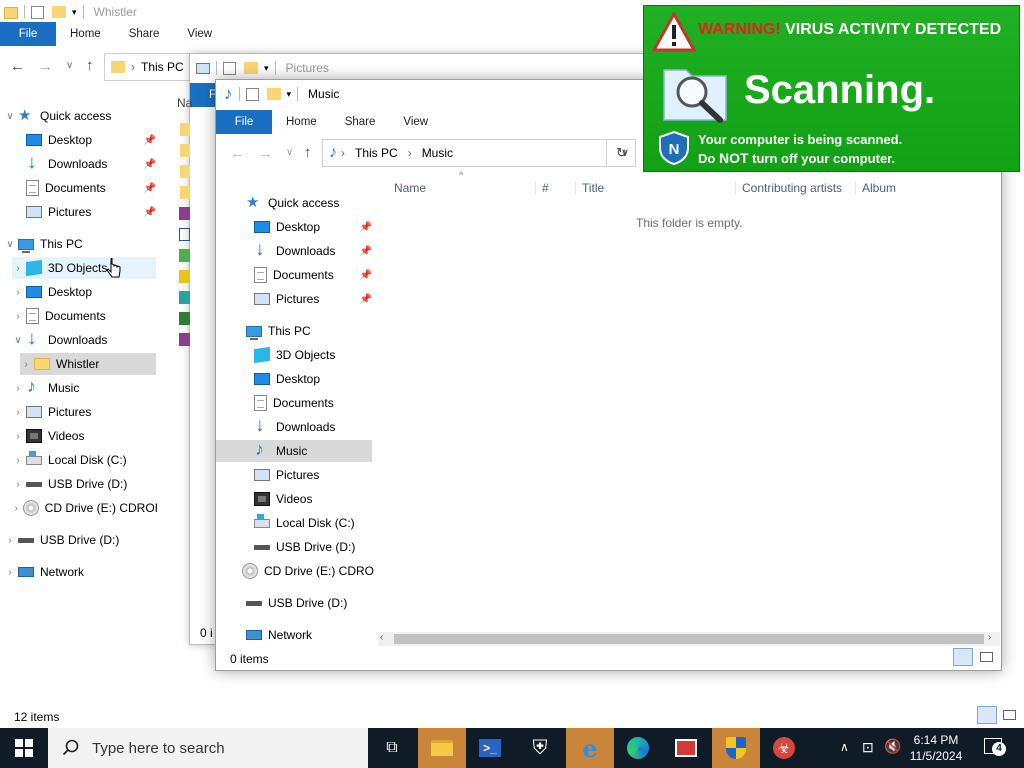  What do you see at coordinates (294, 450) in the screenshot?
I see `nav-music: Music` at bounding box center [294, 450].